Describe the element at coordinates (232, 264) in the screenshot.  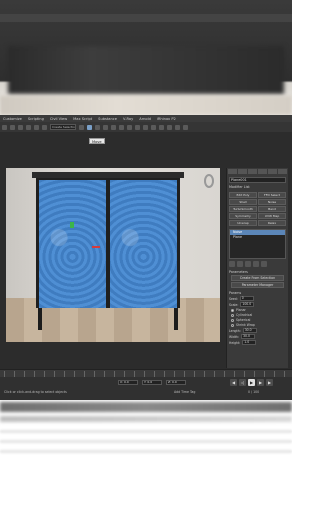
I see `pin-stack-icon` at that location.